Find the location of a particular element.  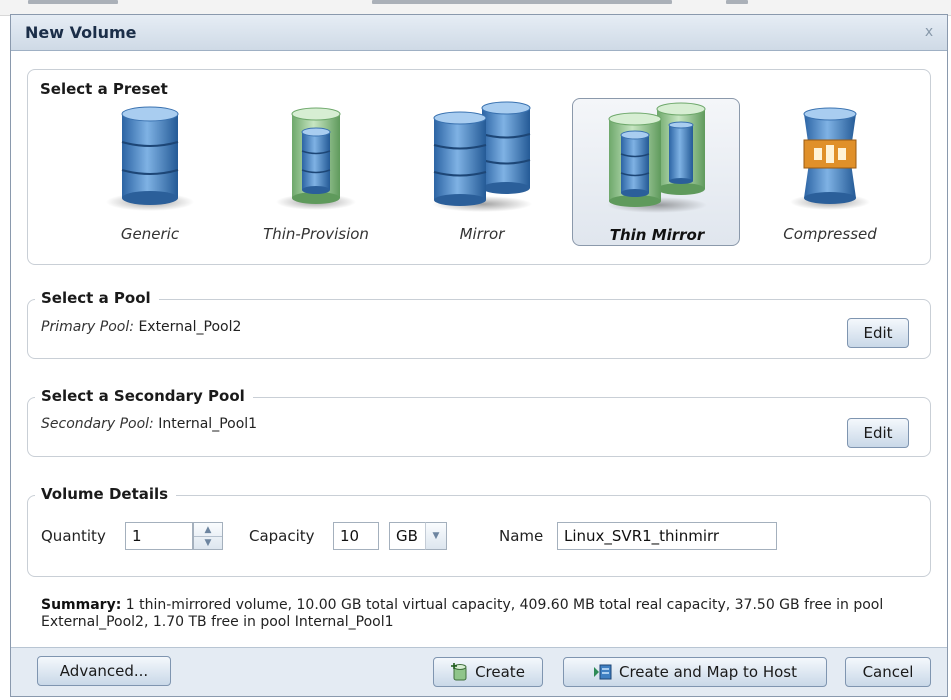

preset-compressed: Compressed is located at coordinates (830, 172).